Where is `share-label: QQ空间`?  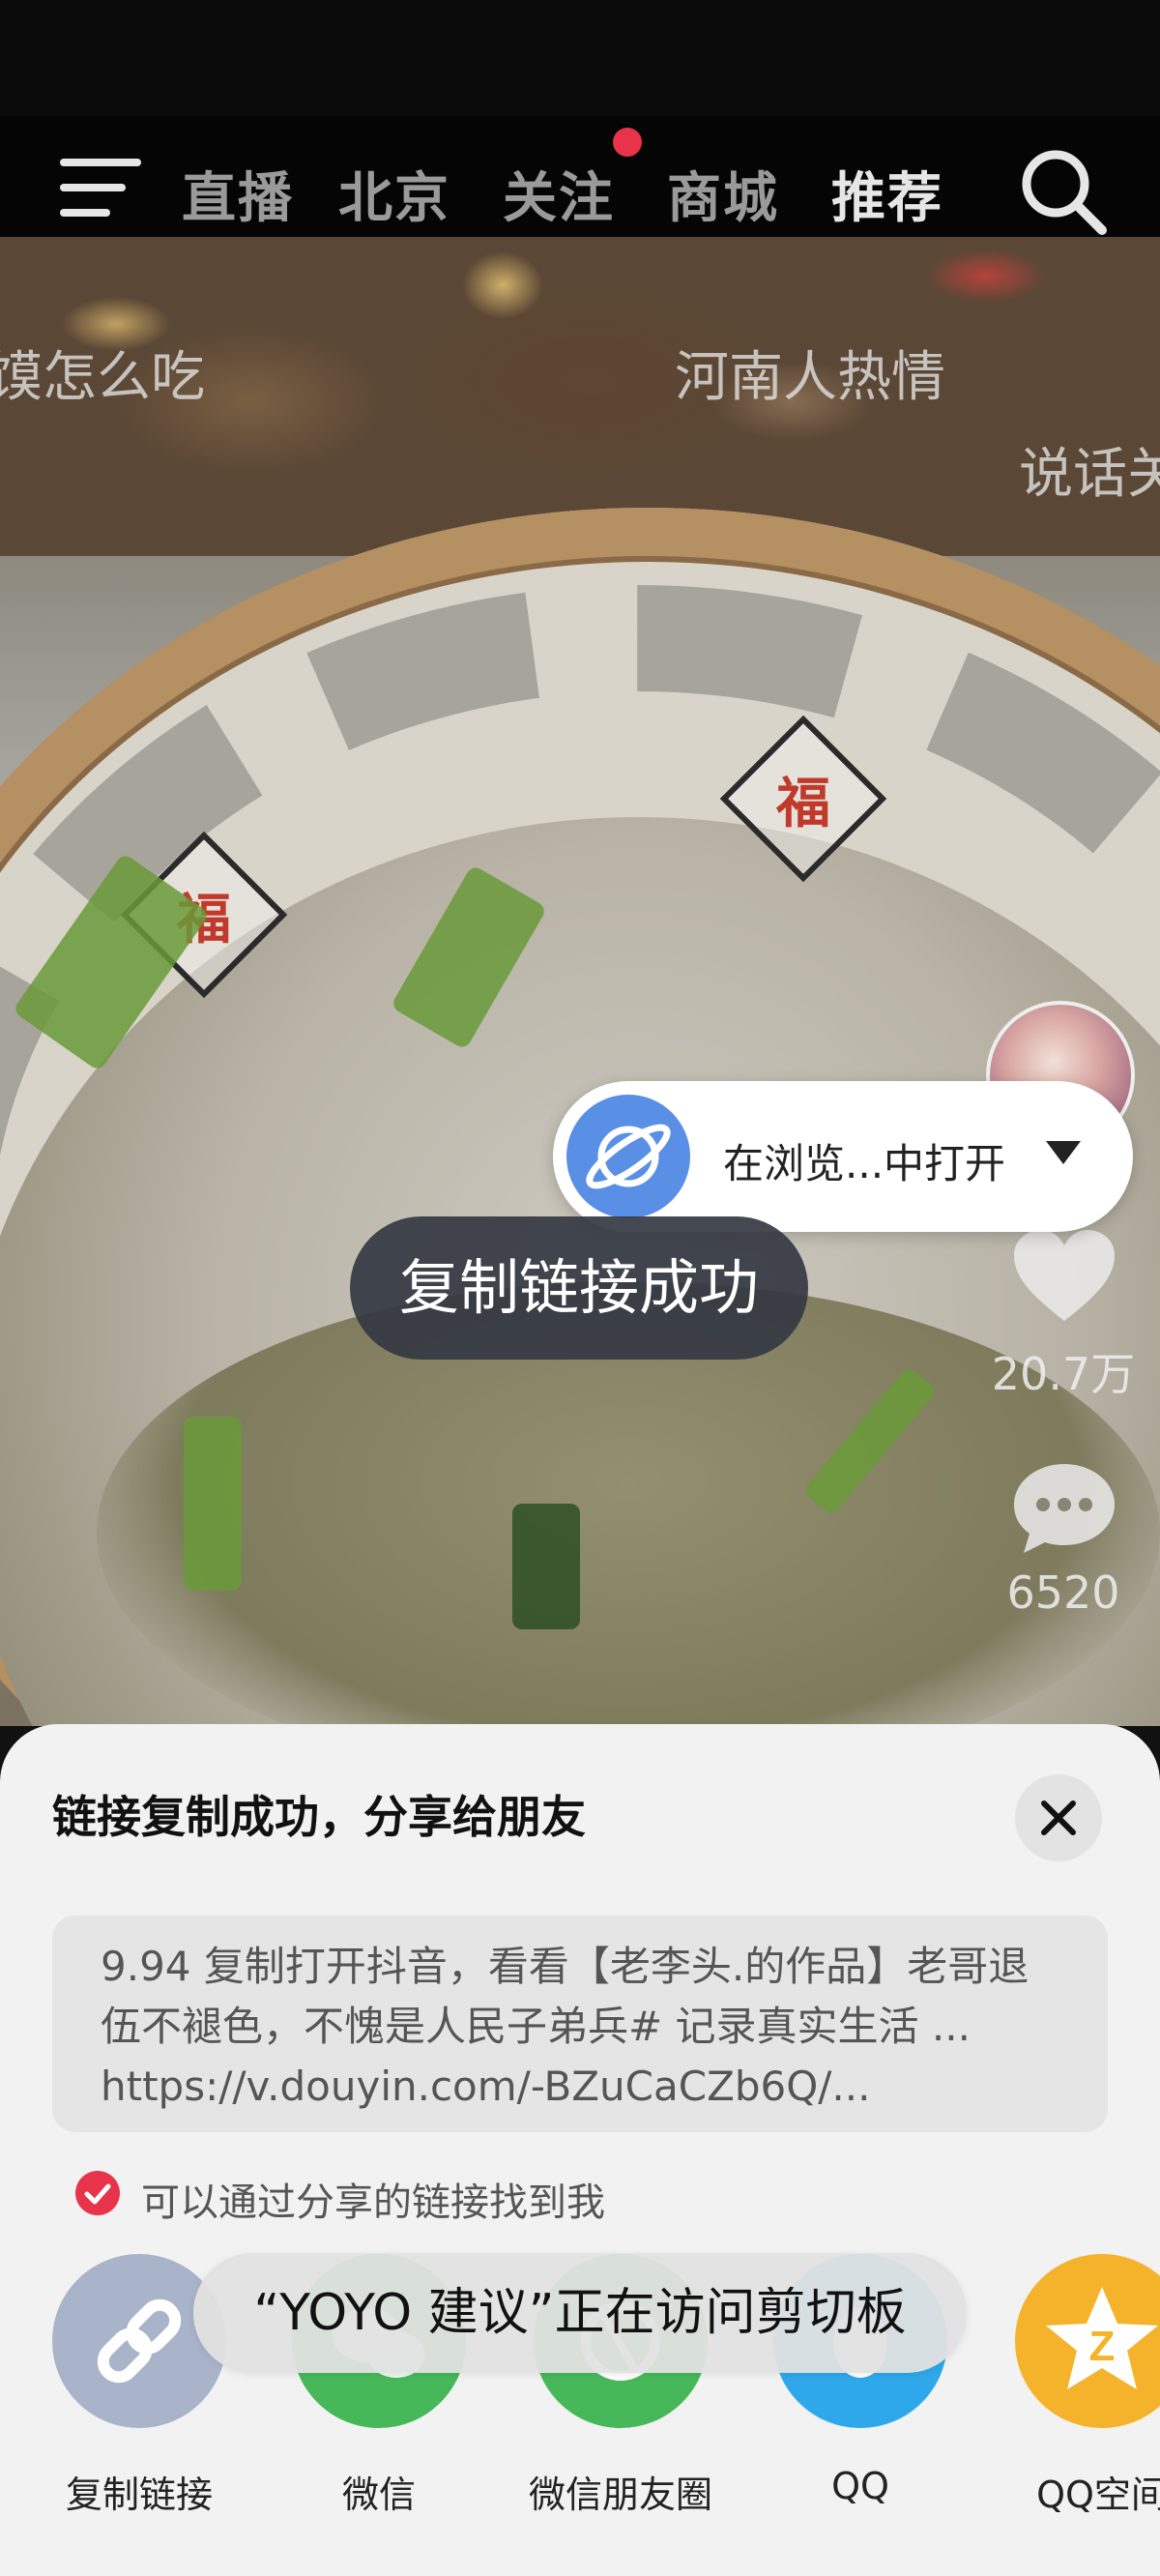
share-label: QQ空间 is located at coordinates (1098, 2495).